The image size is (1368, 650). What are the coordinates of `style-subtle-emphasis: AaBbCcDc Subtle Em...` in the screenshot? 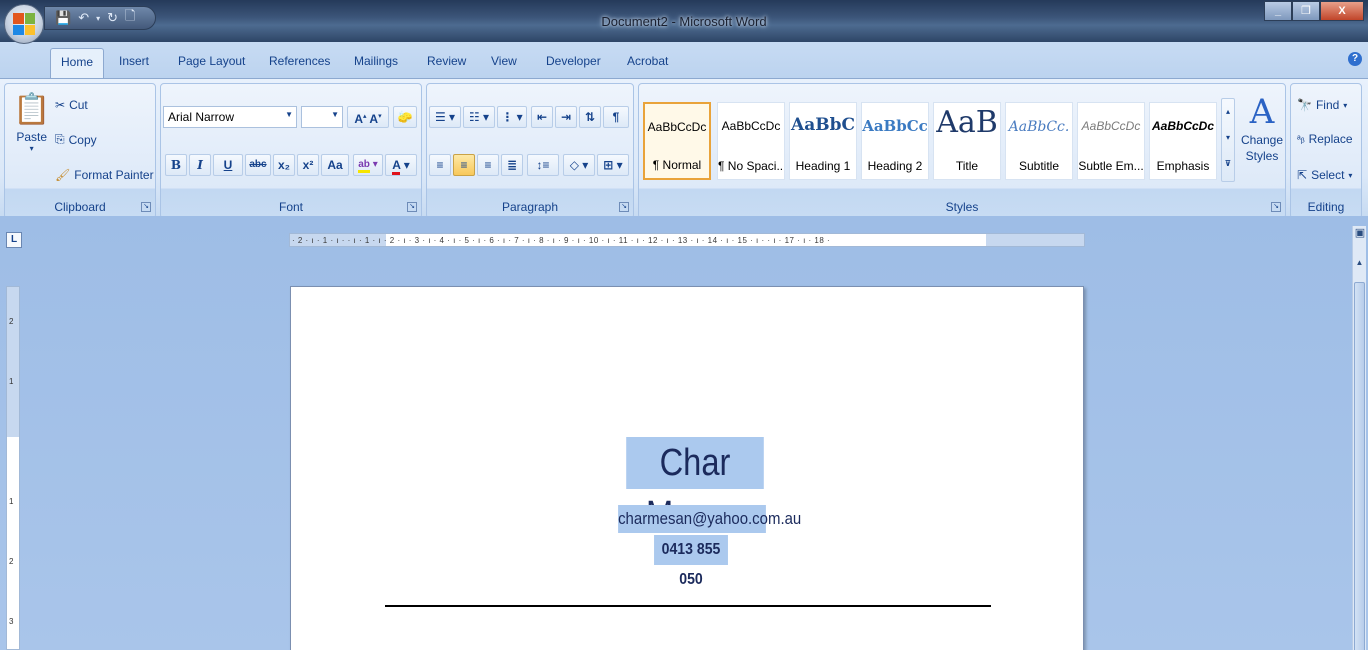 It's located at (1111, 141).